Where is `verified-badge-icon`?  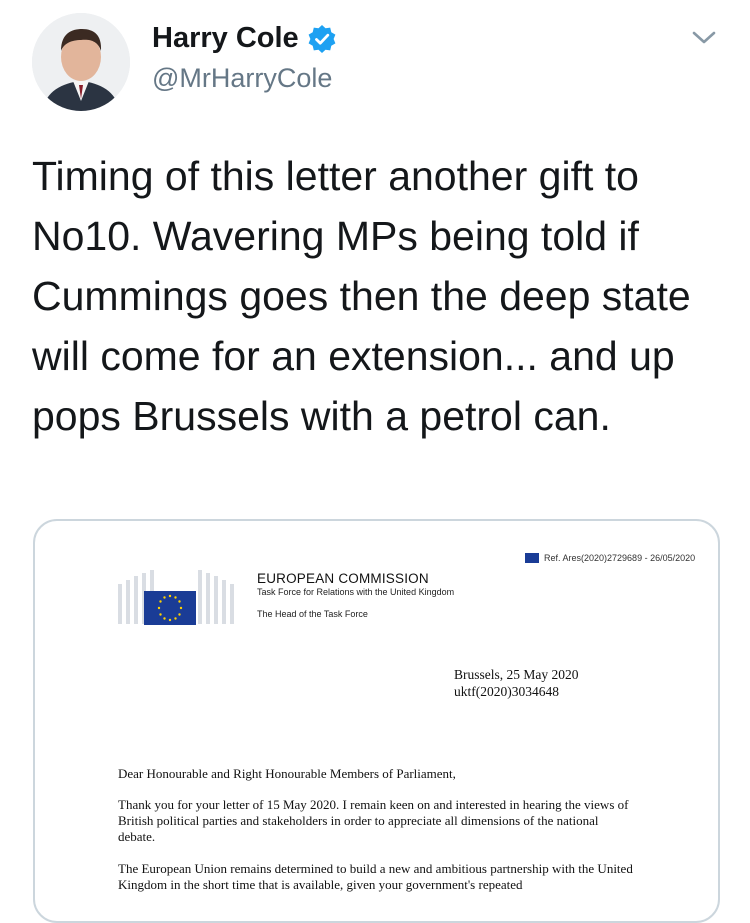 verified-badge-icon is located at coordinates (322, 38).